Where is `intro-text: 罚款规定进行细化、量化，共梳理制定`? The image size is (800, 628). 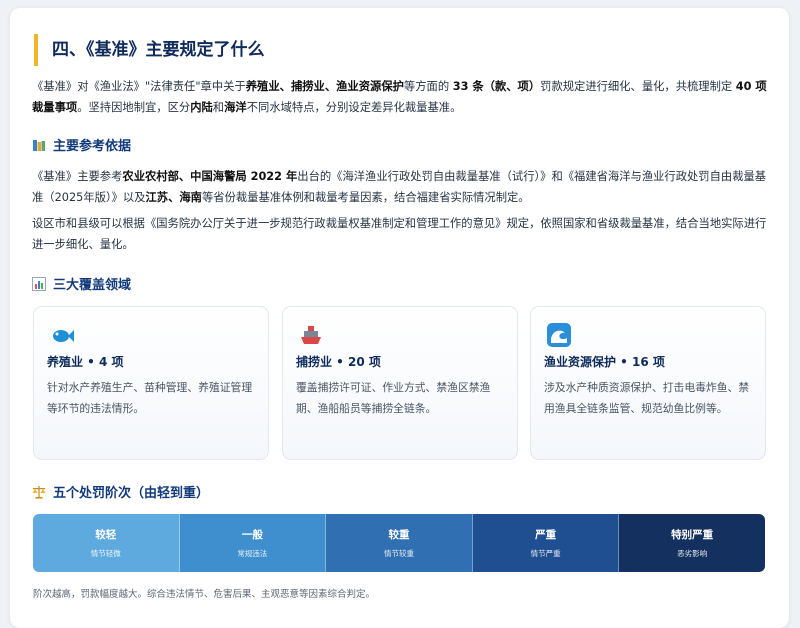 intro-text: 罚款规定进行细化、量化，共梳理制定 is located at coordinates (638, 86).